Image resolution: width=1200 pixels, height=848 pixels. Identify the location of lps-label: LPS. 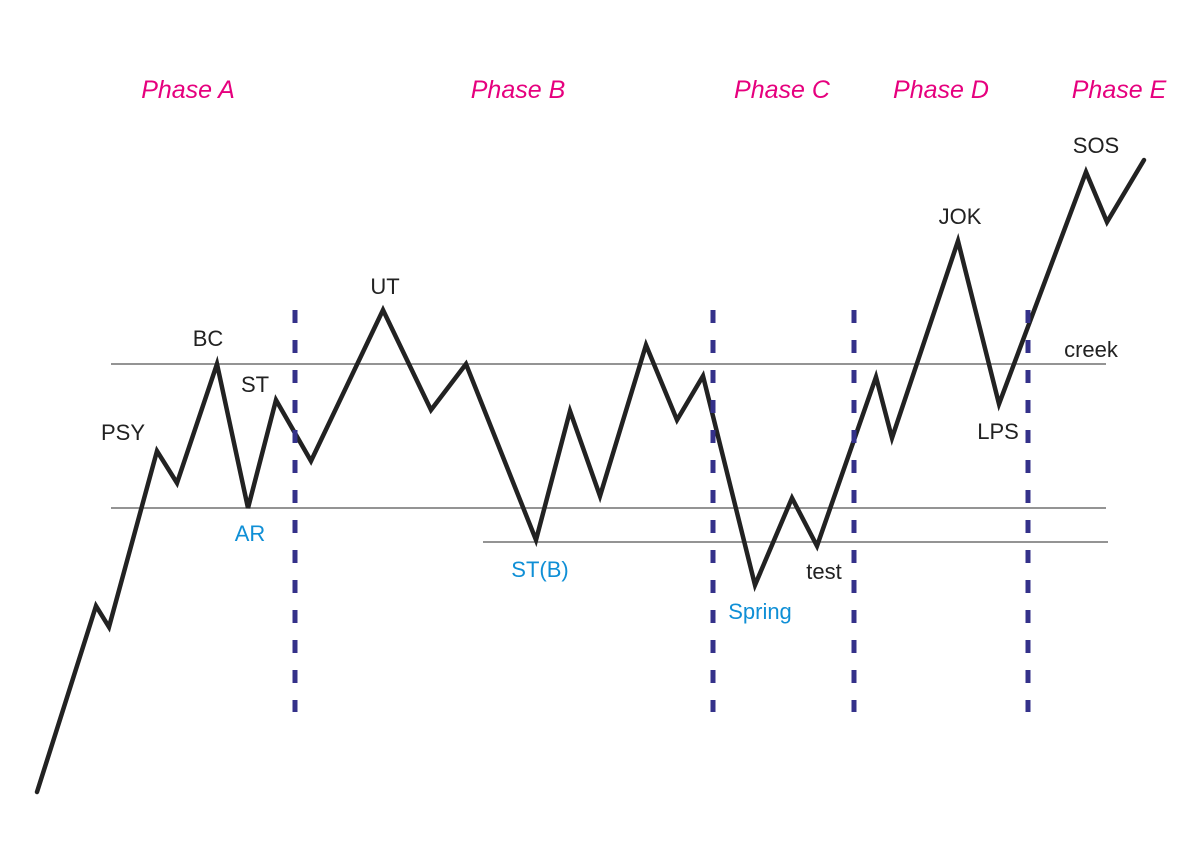
(998, 431).